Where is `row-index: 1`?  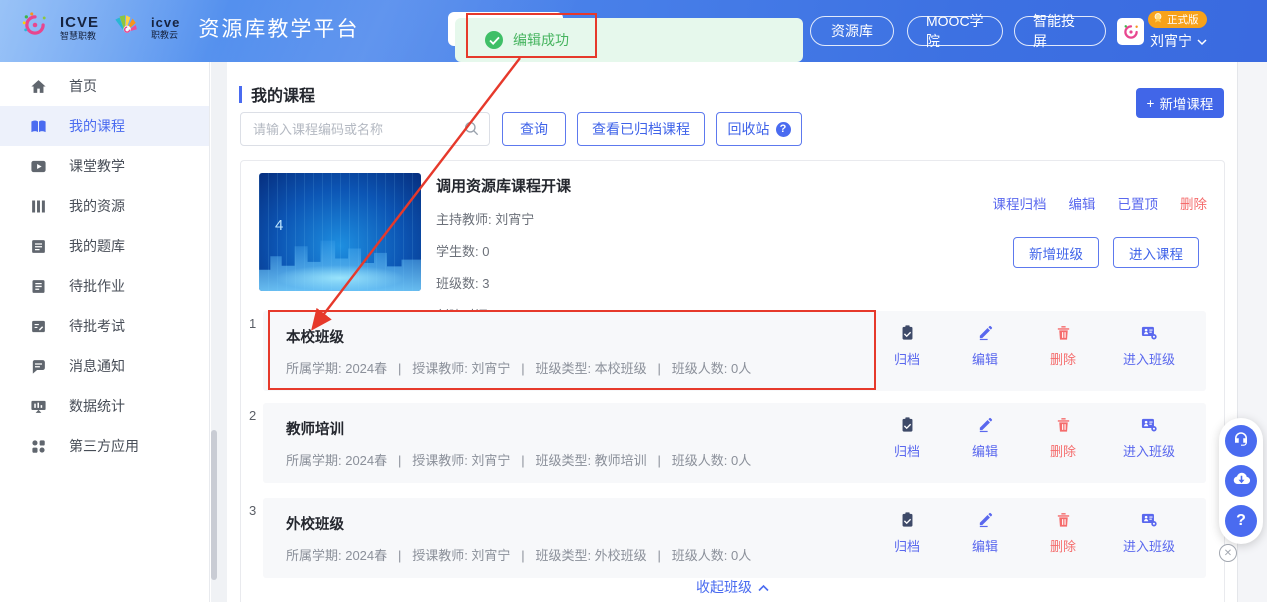 row-index: 1 is located at coordinates (253, 323).